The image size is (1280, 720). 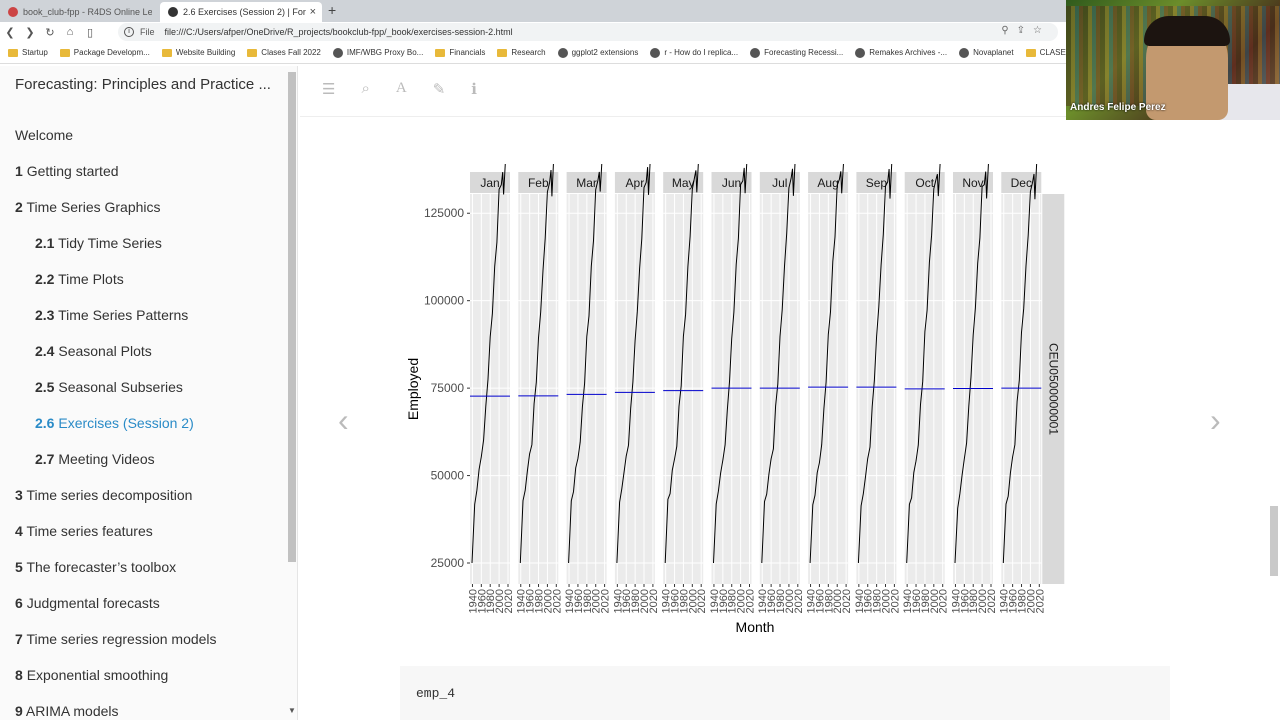 I want to click on reload-icon: ↻, so click(x=50, y=32).